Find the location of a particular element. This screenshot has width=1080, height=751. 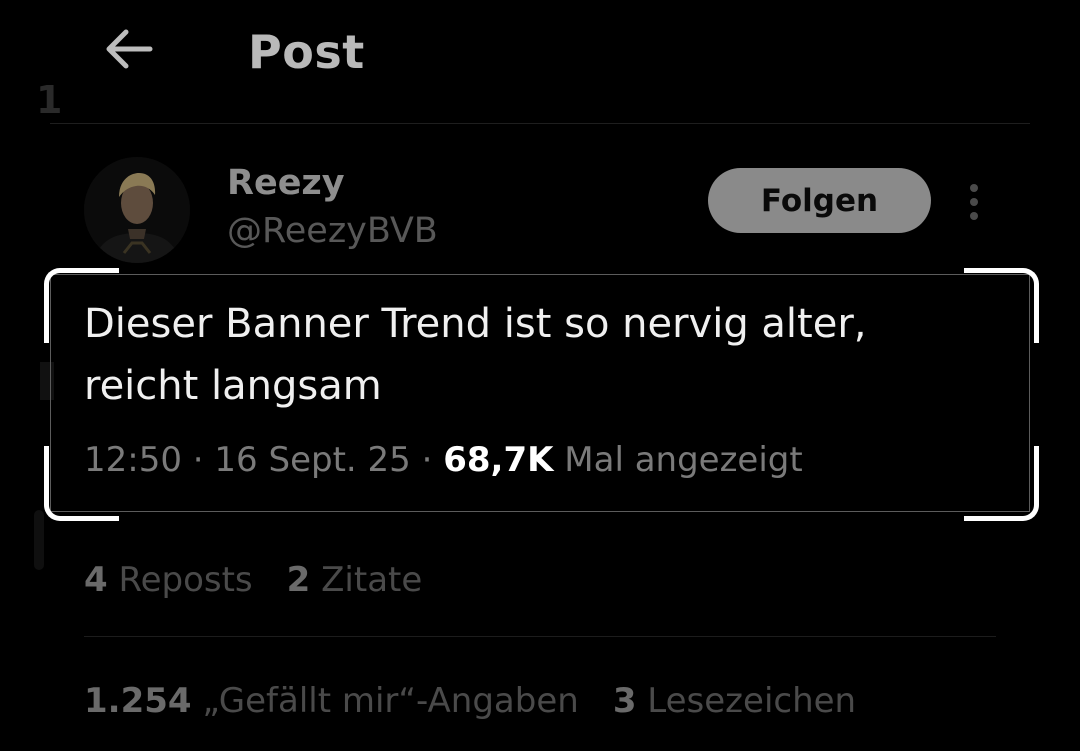

stats-row-reposts-quotes: 4 Reposts 2 Zitate is located at coordinates (253, 580).